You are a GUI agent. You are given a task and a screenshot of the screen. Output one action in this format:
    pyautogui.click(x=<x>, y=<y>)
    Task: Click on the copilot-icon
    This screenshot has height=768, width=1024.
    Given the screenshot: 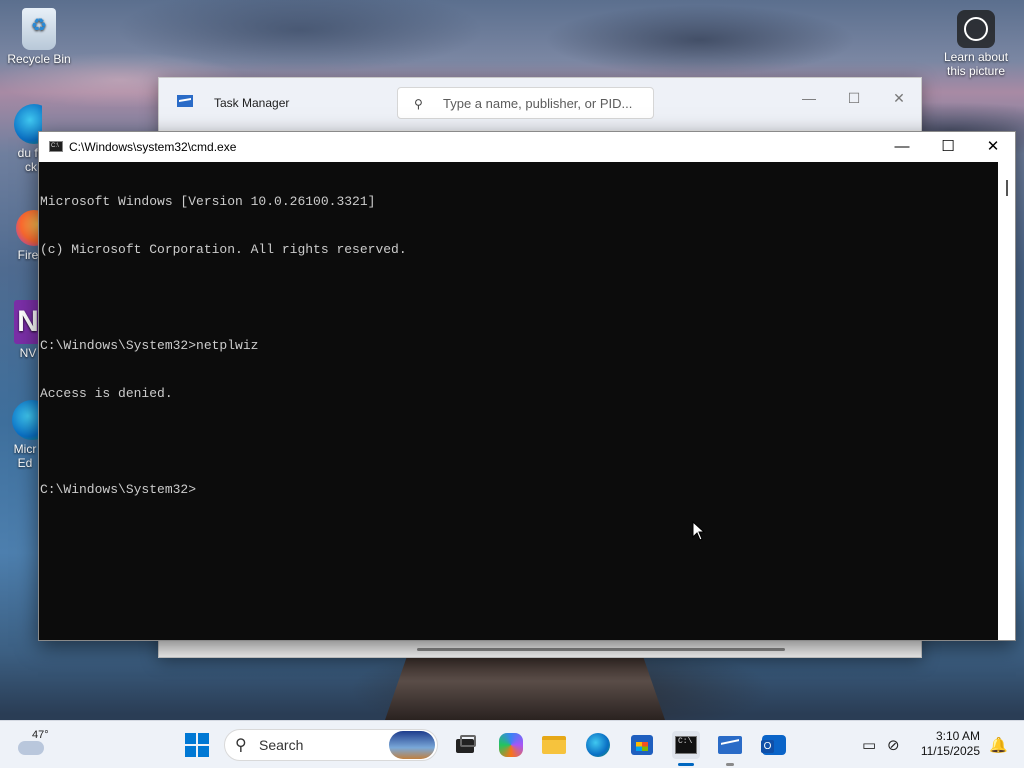 What is the action you would take?
    pyautogui.click(x=511, y=745)
    